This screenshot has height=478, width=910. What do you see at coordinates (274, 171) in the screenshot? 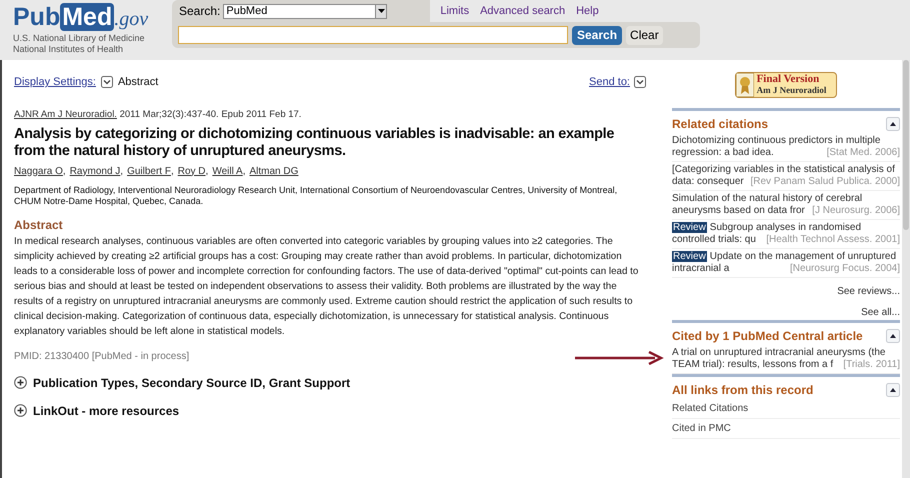
I see `author-link: Altman DG` at bounding box center [274, 171].